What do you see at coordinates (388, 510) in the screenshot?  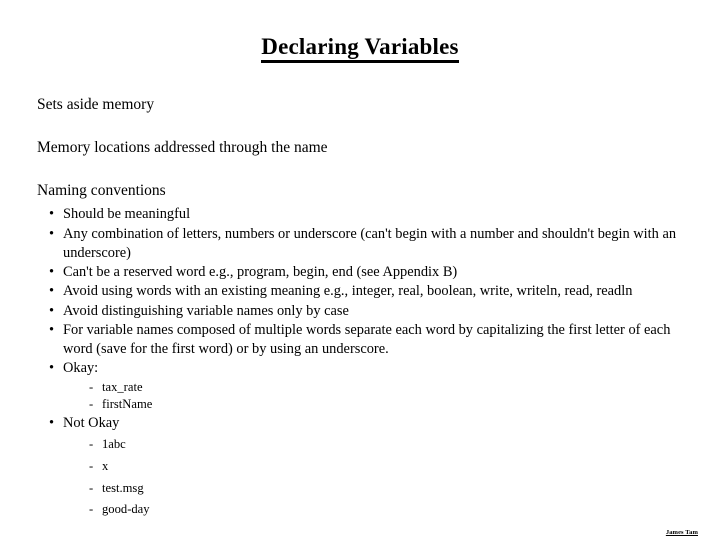 I see `list-item: - good-day` at bounding box center [388, 510].